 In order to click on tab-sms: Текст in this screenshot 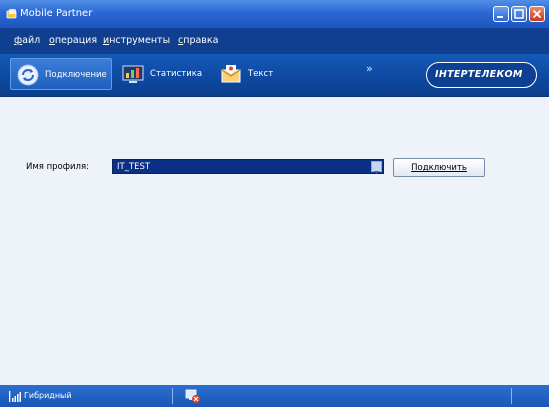, I will do `click(253, 74)`.